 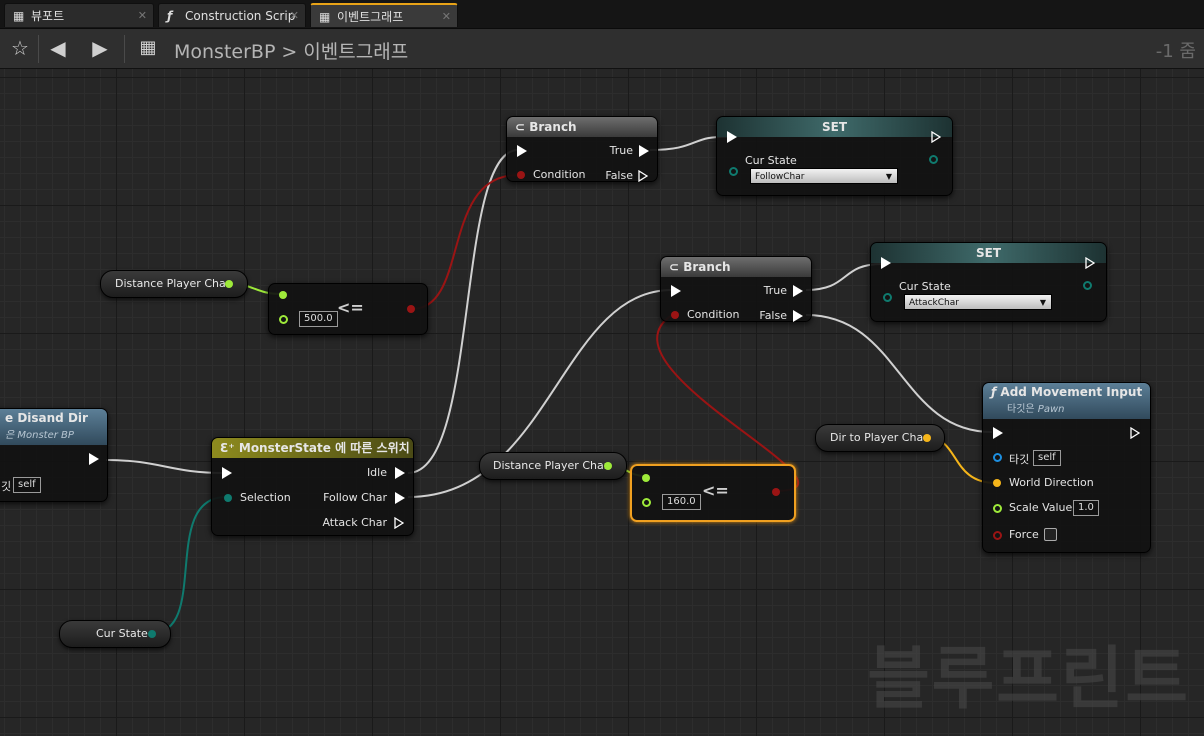 What do you see at coordinates (229, 448) in the screenshot?
I see `switch-icon: Ɛ⁺` at bounding box center [229, 448].